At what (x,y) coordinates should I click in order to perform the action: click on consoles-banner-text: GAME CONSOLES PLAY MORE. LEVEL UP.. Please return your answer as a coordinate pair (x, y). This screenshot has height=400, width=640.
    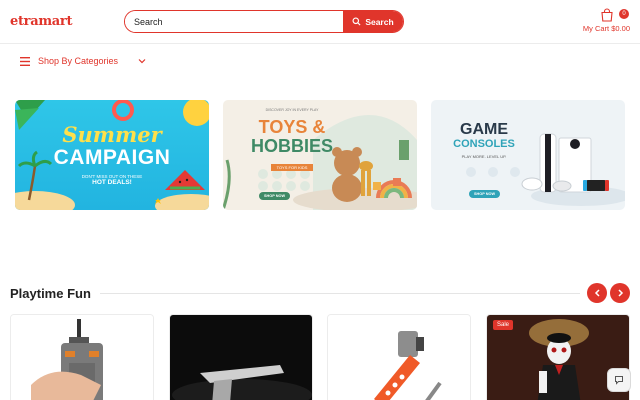
    Looking at the image, I should click on (484, 140).